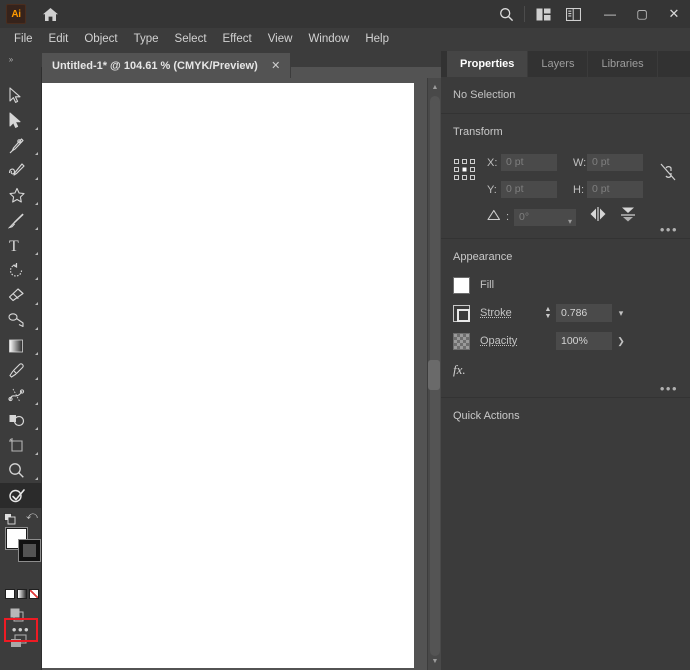 The image size is (690, 670). What do you see at coordinates (623, 64) in the screenshot?
I see `tab-libraries: Libraries` at bounding box center [623, 64].